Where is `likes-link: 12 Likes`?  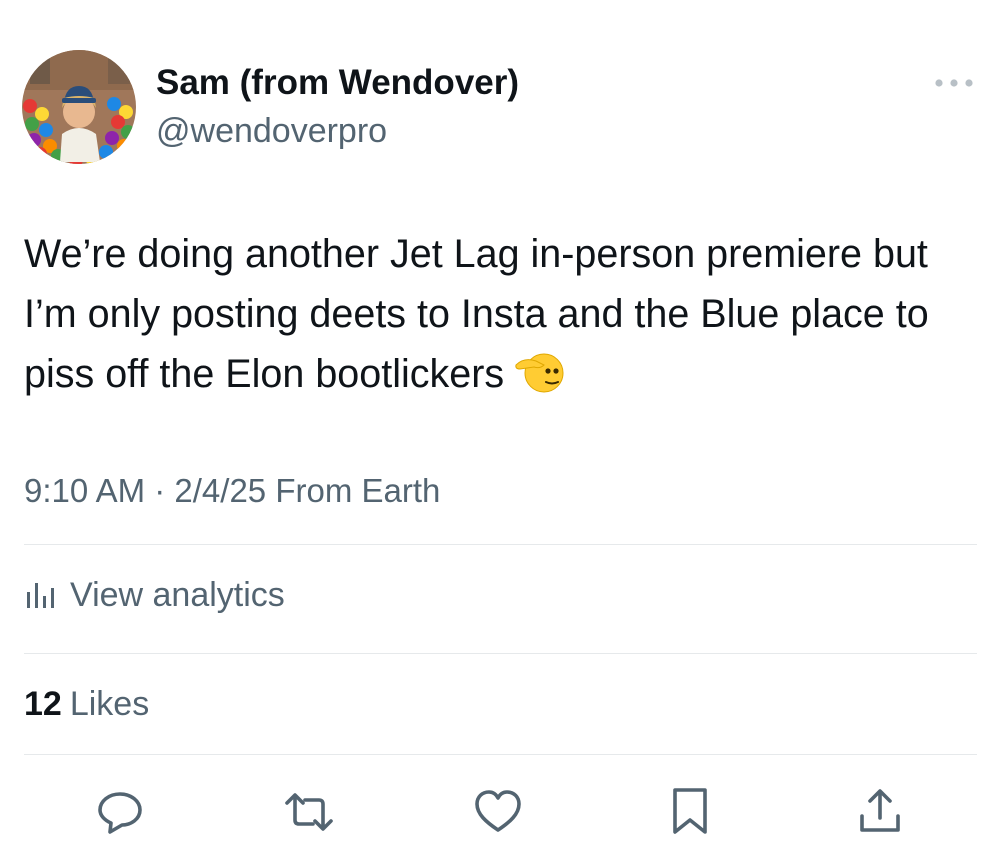
likes-link: 12 Likes is located at coordinates (86, 704).